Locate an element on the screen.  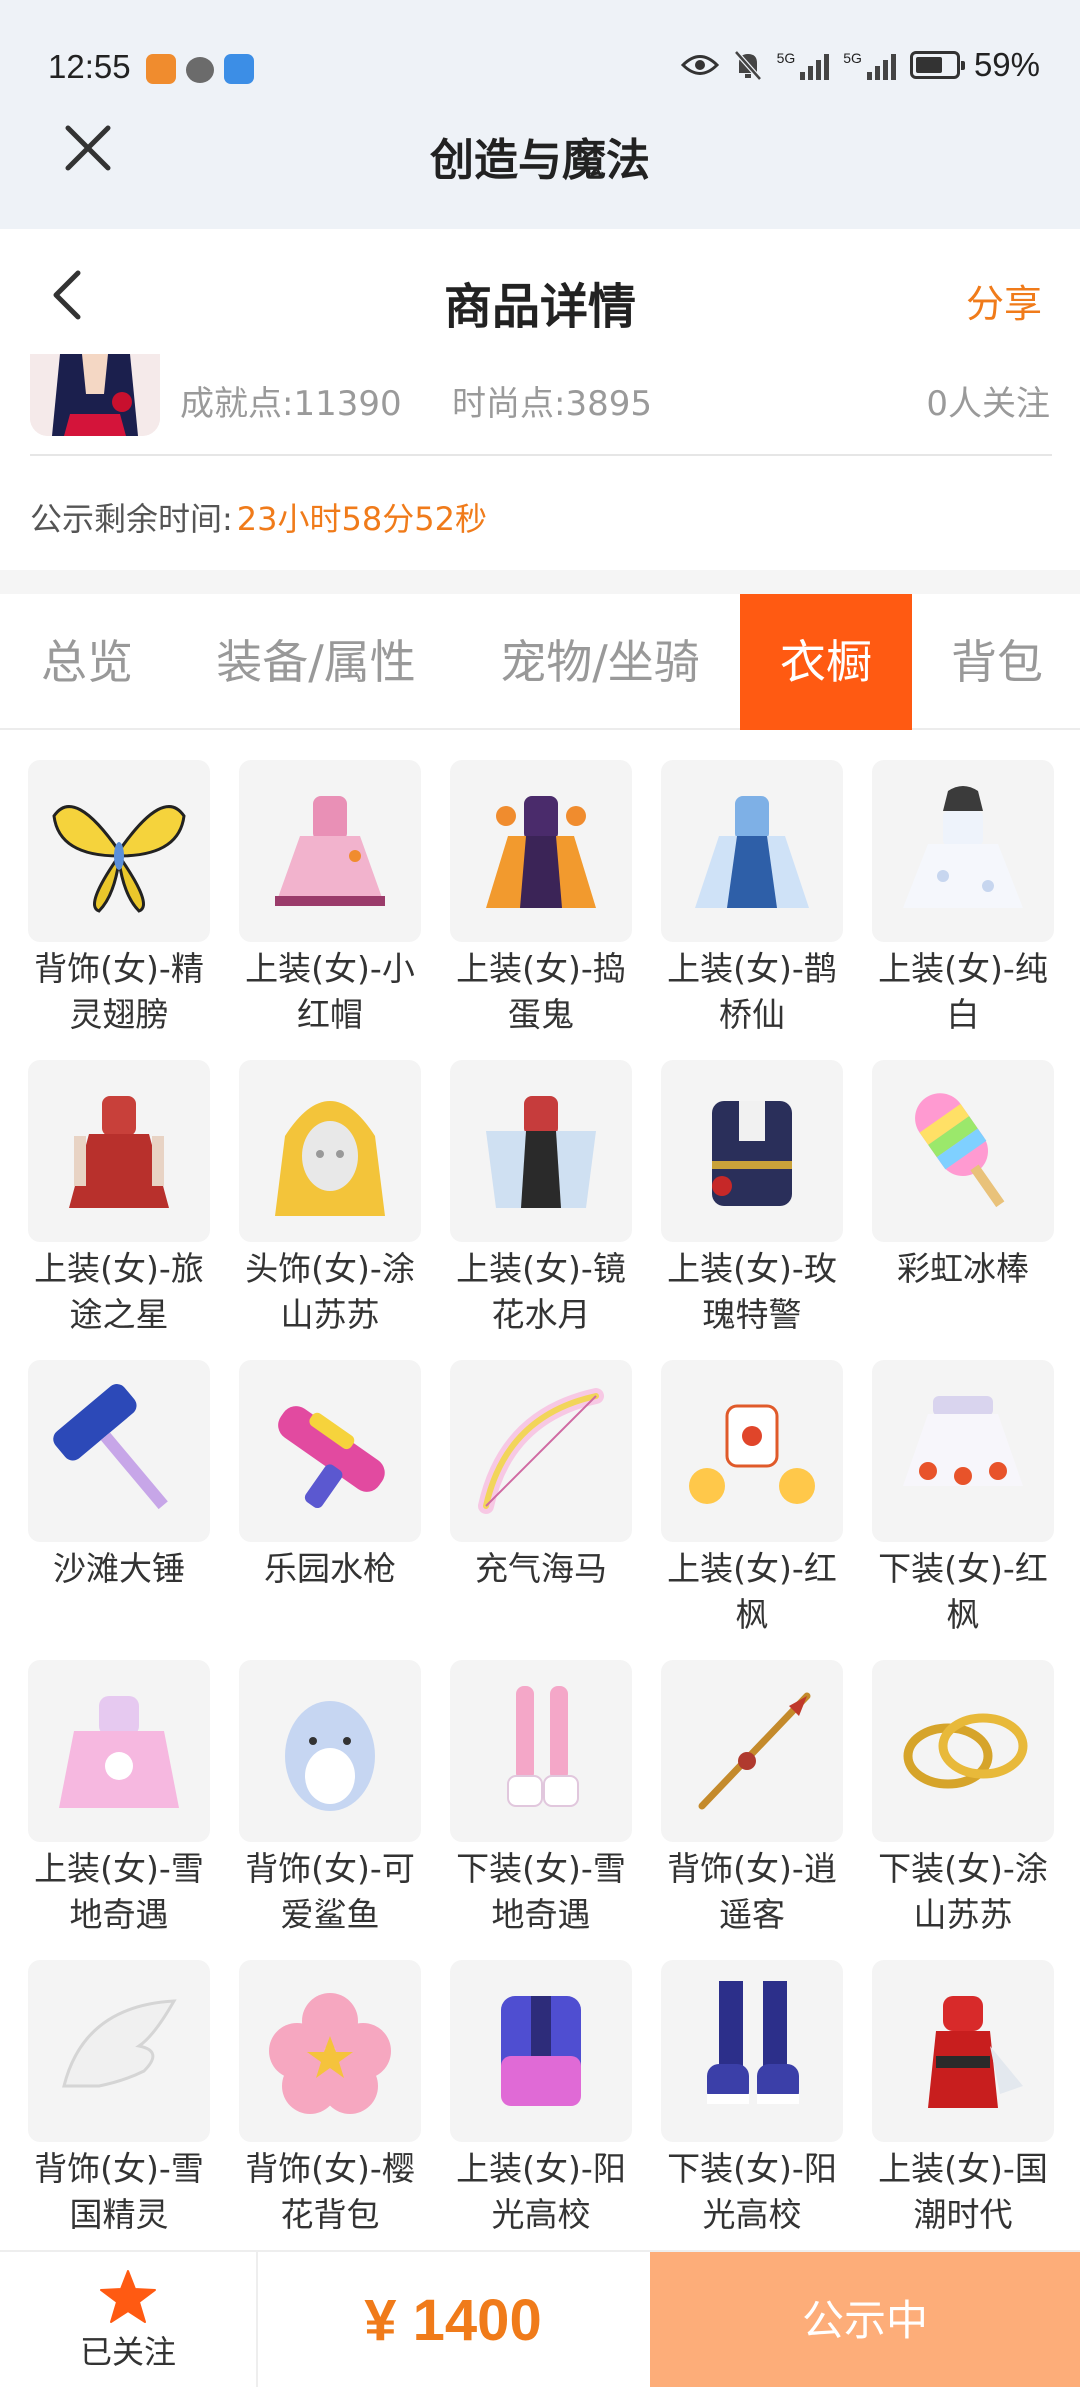
wardrobe-item: 背饰(女)-樱花背包 is located at coordinates (330, 2110).